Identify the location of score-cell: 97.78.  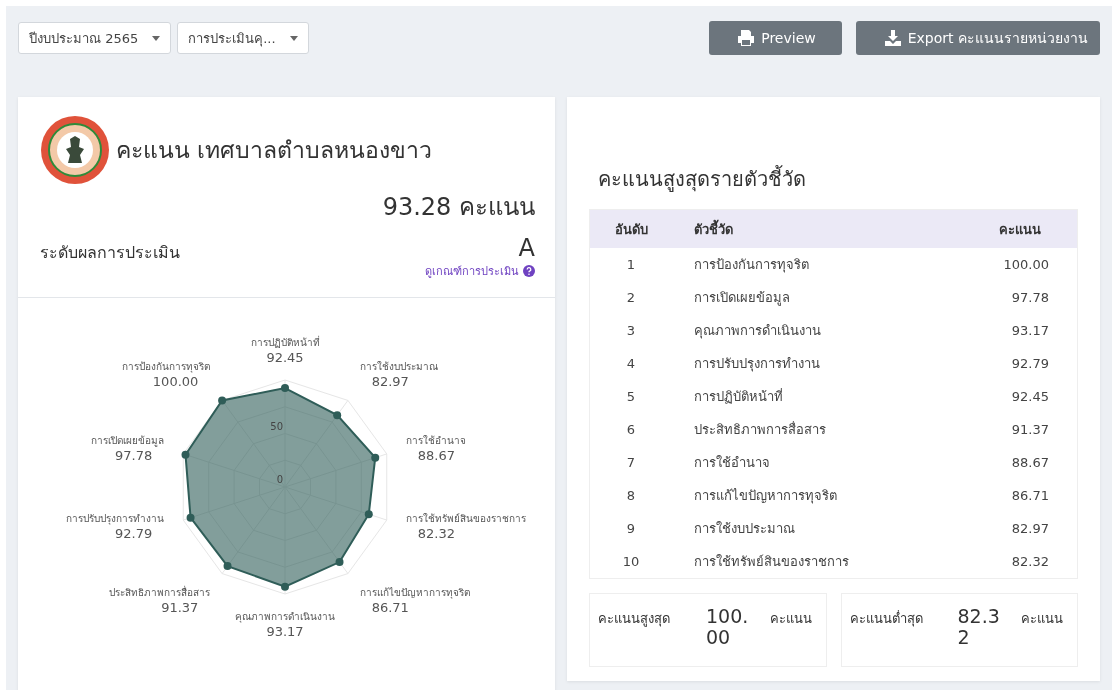
(1014, 297).